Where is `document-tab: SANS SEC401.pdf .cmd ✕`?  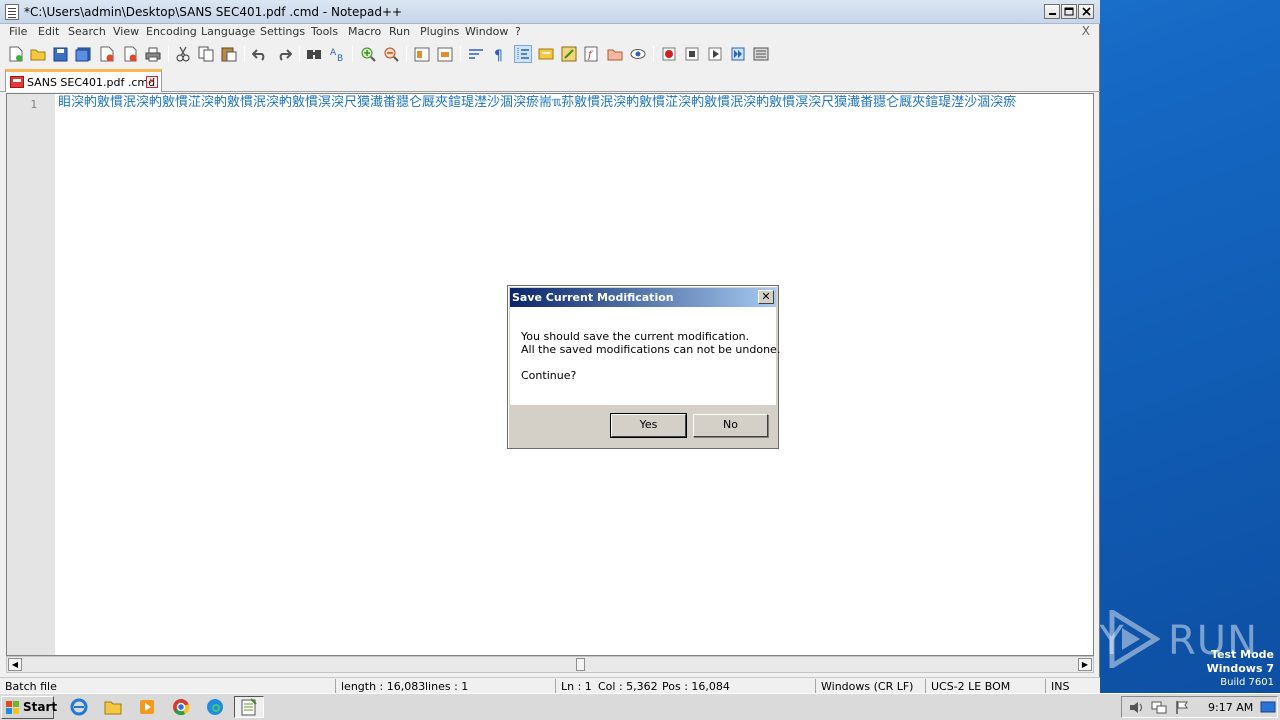
document-tab: SANS SEC401.pdf .cmd ✕ is located at coordinates (83, 80).